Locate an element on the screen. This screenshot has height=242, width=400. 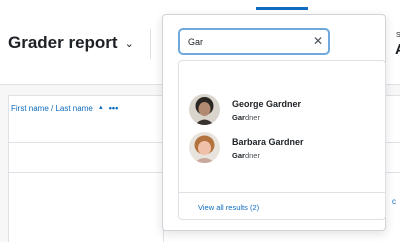
close-icon: ✕ is located at coordinates (318, 41).